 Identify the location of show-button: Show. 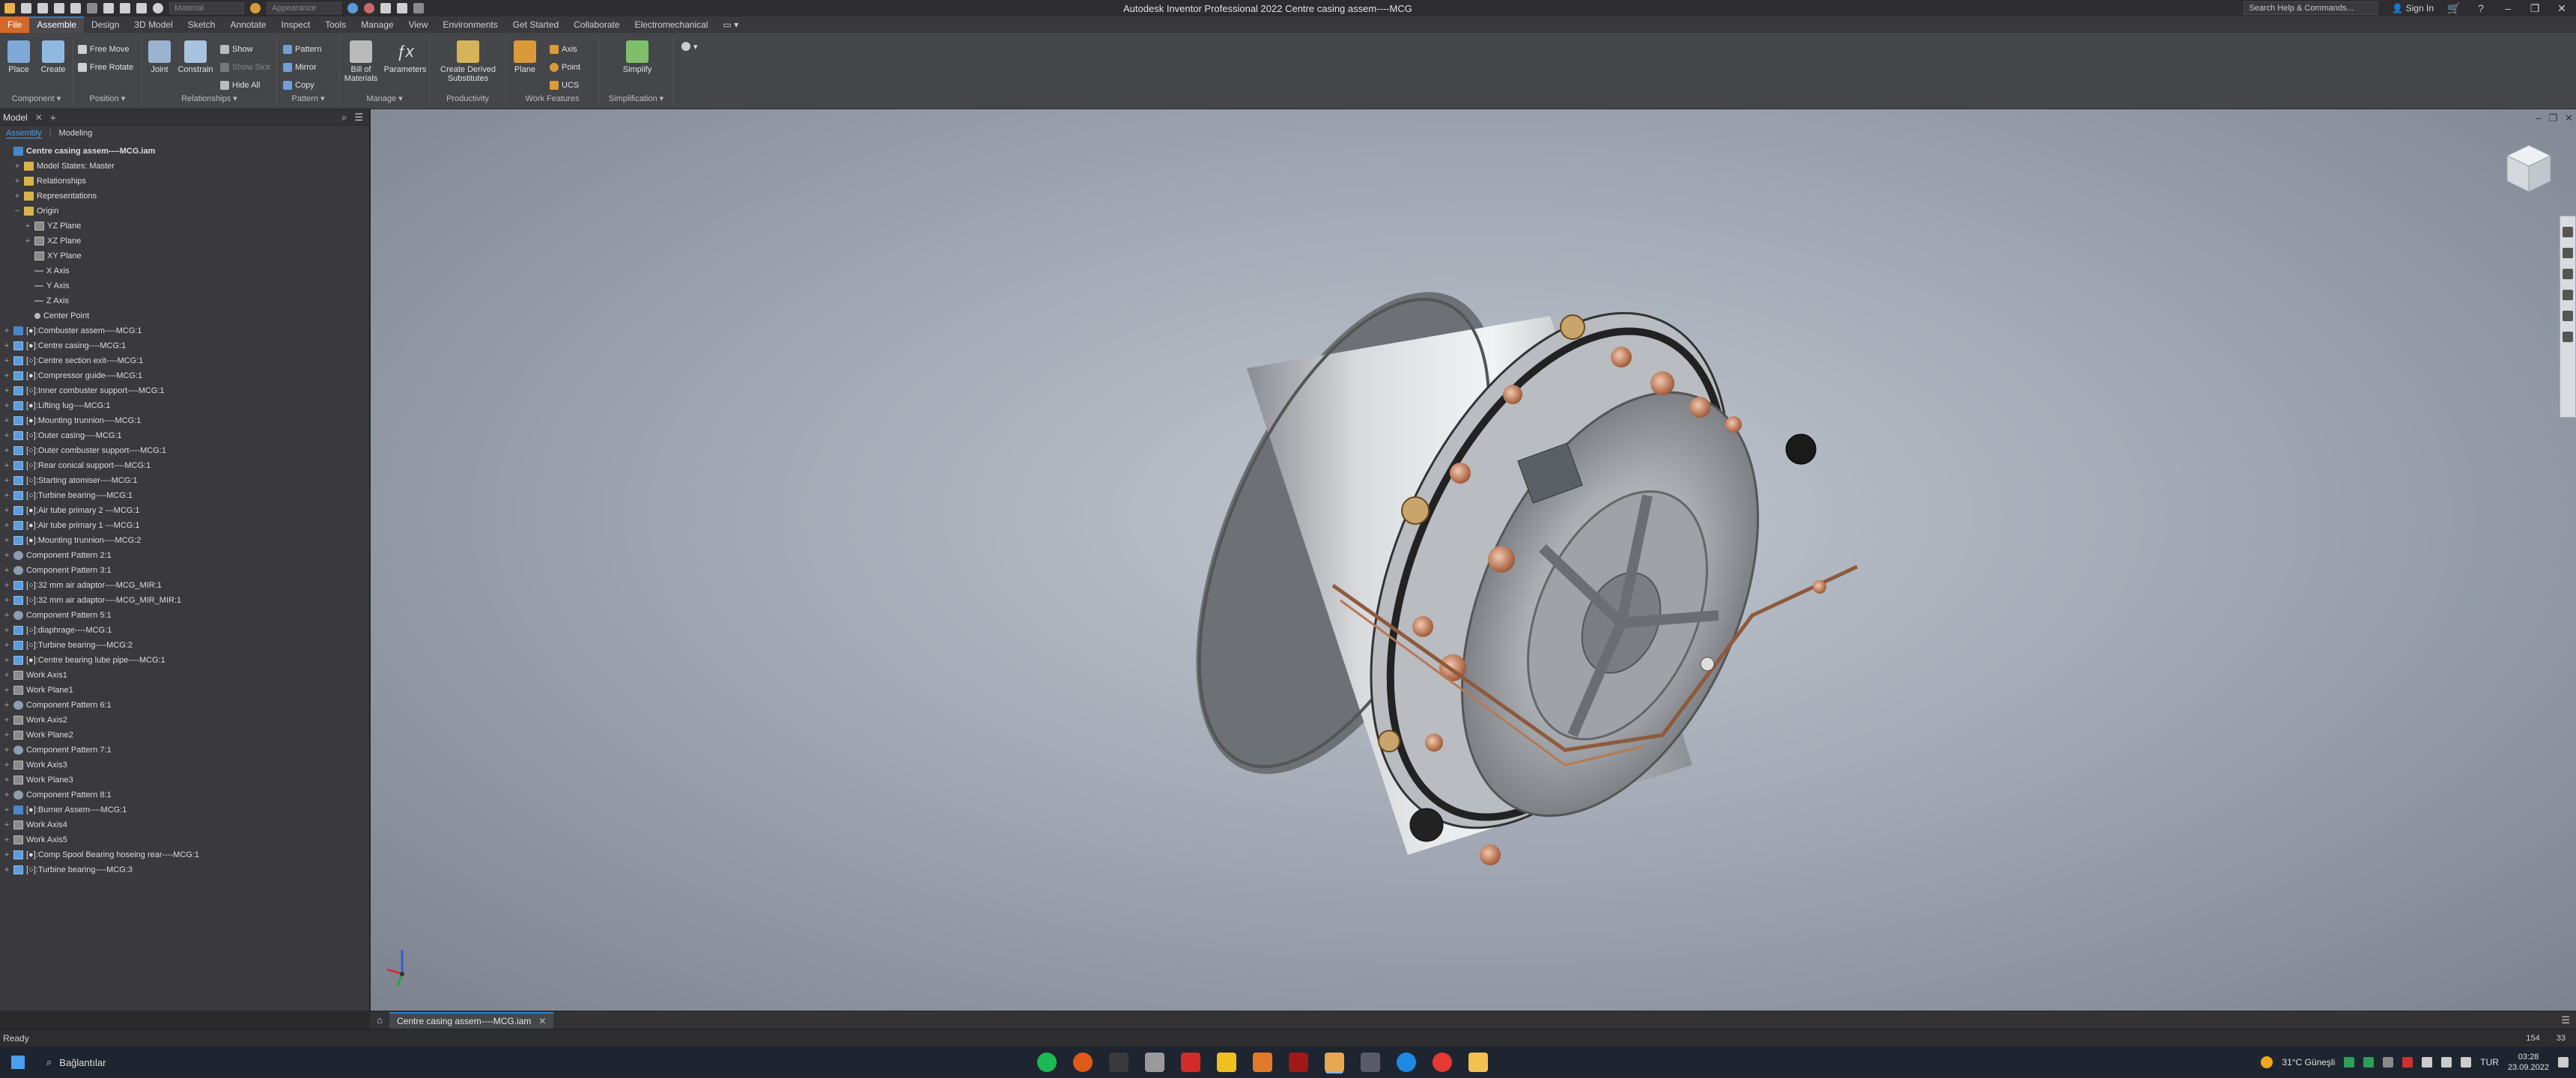
(236, 49).